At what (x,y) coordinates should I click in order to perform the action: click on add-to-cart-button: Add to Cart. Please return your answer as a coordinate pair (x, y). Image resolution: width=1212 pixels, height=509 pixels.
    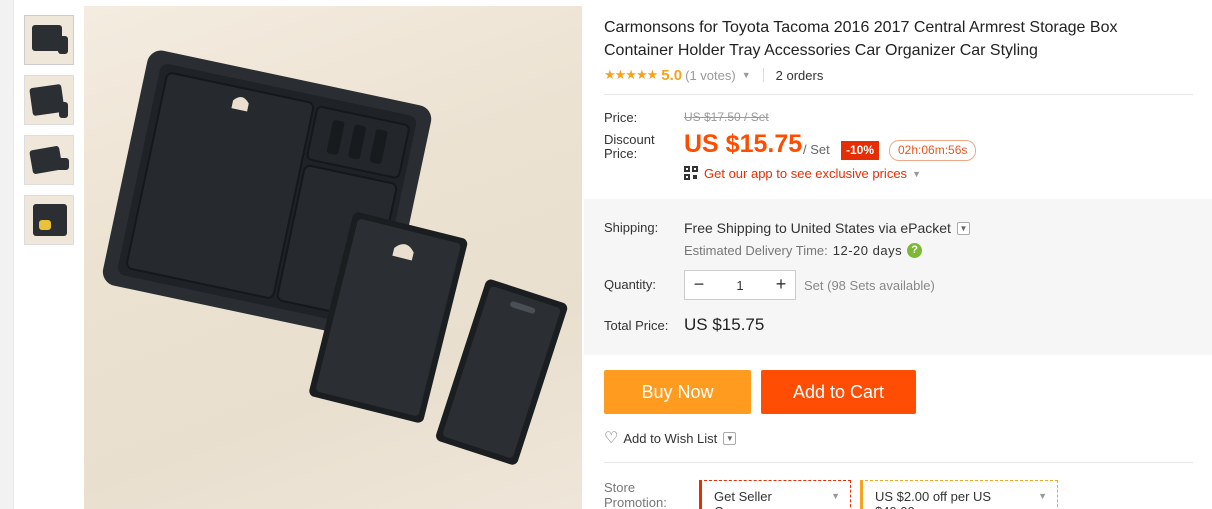
    Looking at the image, I should click on (838, 392).